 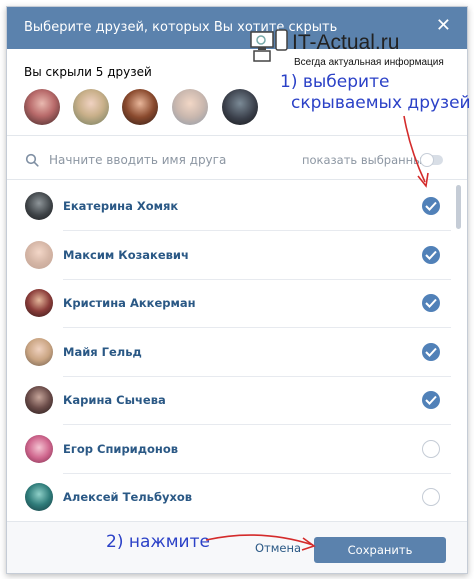 What do you see at coordinates (414, 149) in the screenshot?
I see `arrow-to-checkbox` at bounding box center [414, 149].